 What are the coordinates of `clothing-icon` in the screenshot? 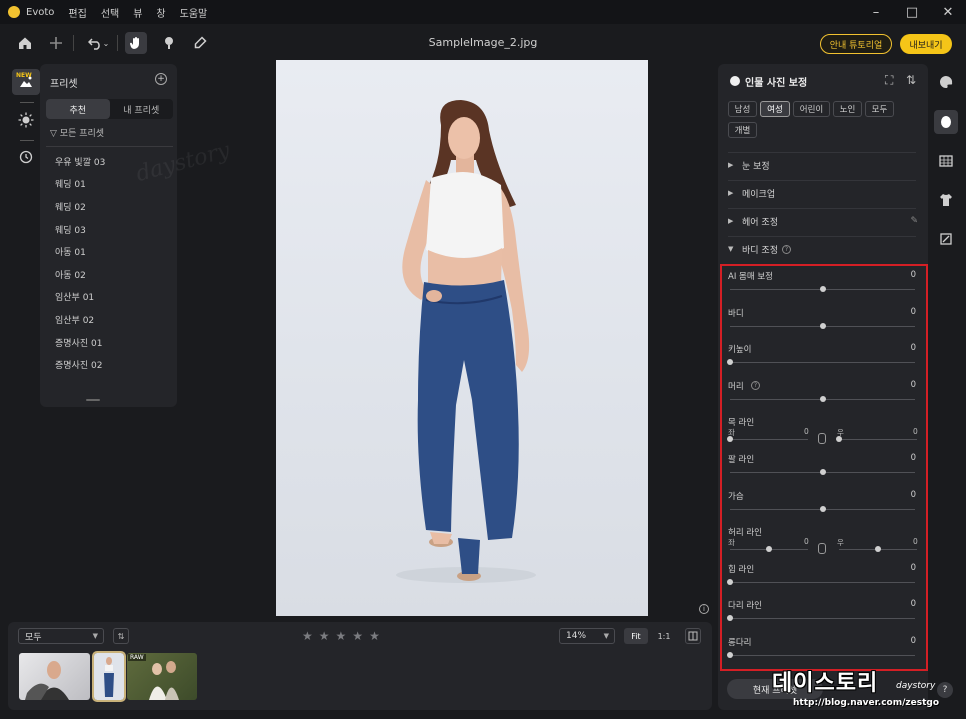 It's located at (946, 200).